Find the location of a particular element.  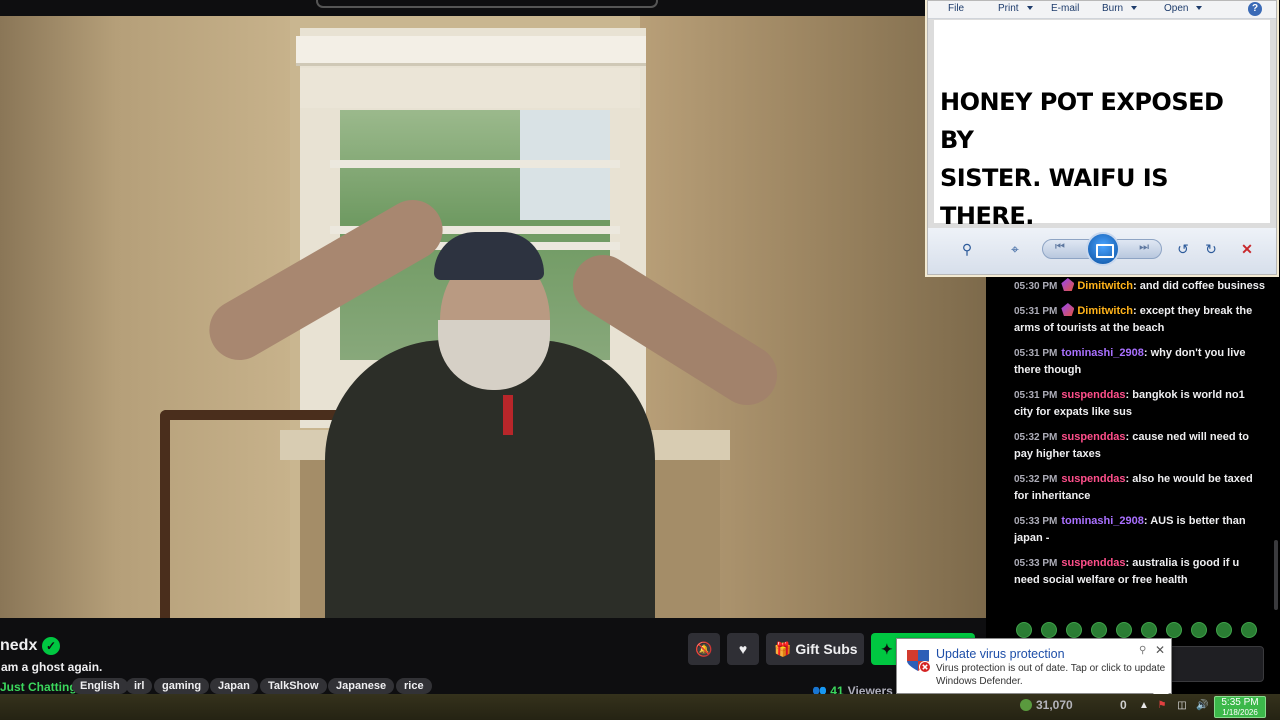

rotate-left-icon: ↺ is located at coordinates (1183, 249).